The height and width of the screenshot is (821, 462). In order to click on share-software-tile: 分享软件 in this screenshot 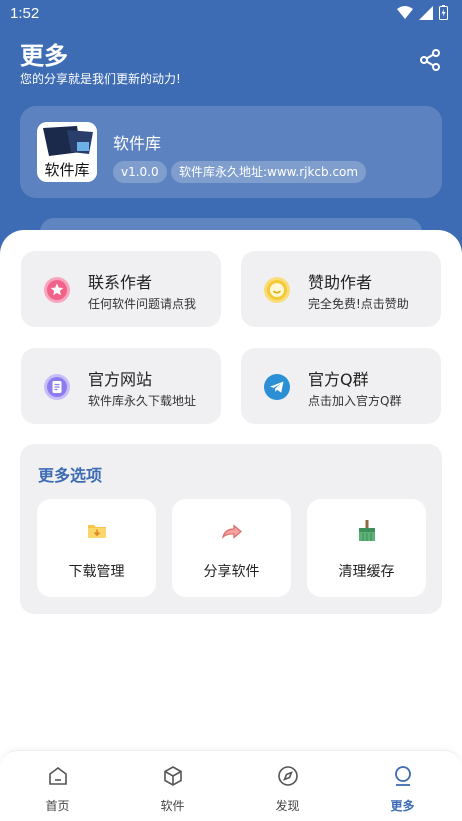, I will do `click(231, 548)`.